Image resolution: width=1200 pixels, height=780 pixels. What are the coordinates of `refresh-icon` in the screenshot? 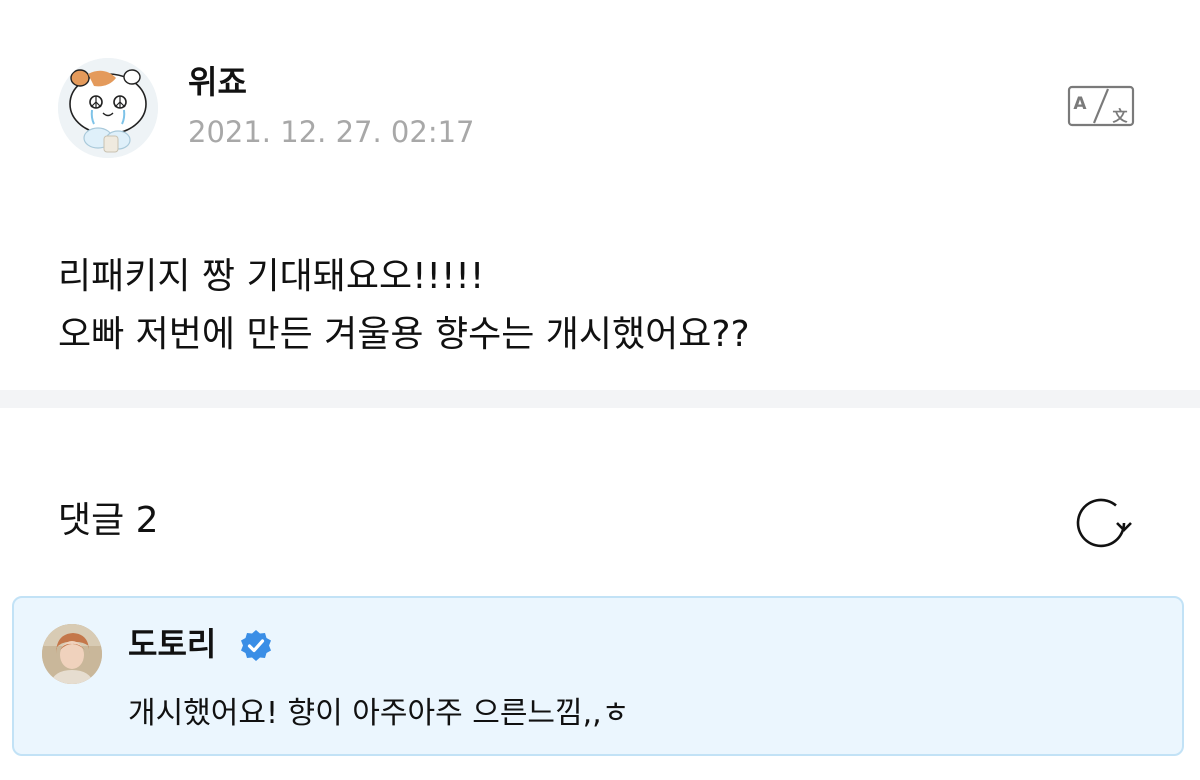 It's located at (1104, 523).